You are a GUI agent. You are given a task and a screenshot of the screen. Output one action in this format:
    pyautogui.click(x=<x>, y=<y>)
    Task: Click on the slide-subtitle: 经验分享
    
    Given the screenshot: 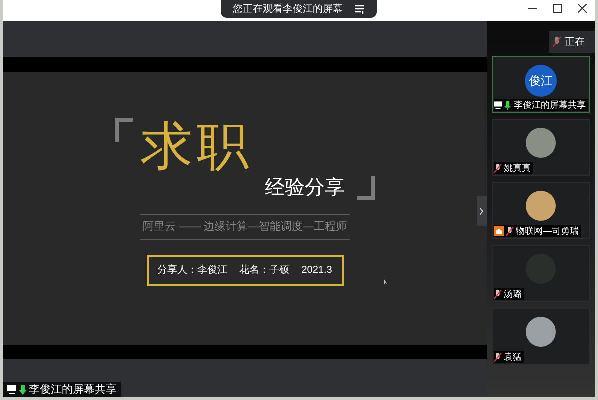 What is the action you would take?
    pyautogui.click(x=305, y=188)
    